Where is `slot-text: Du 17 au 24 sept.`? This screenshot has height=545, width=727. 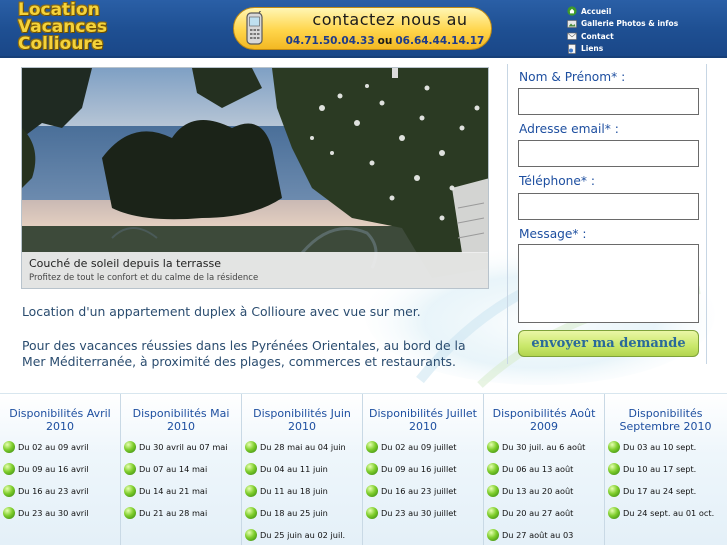
slot-text: Du 17 au 24 sept. is located at coordinates (660, 491).